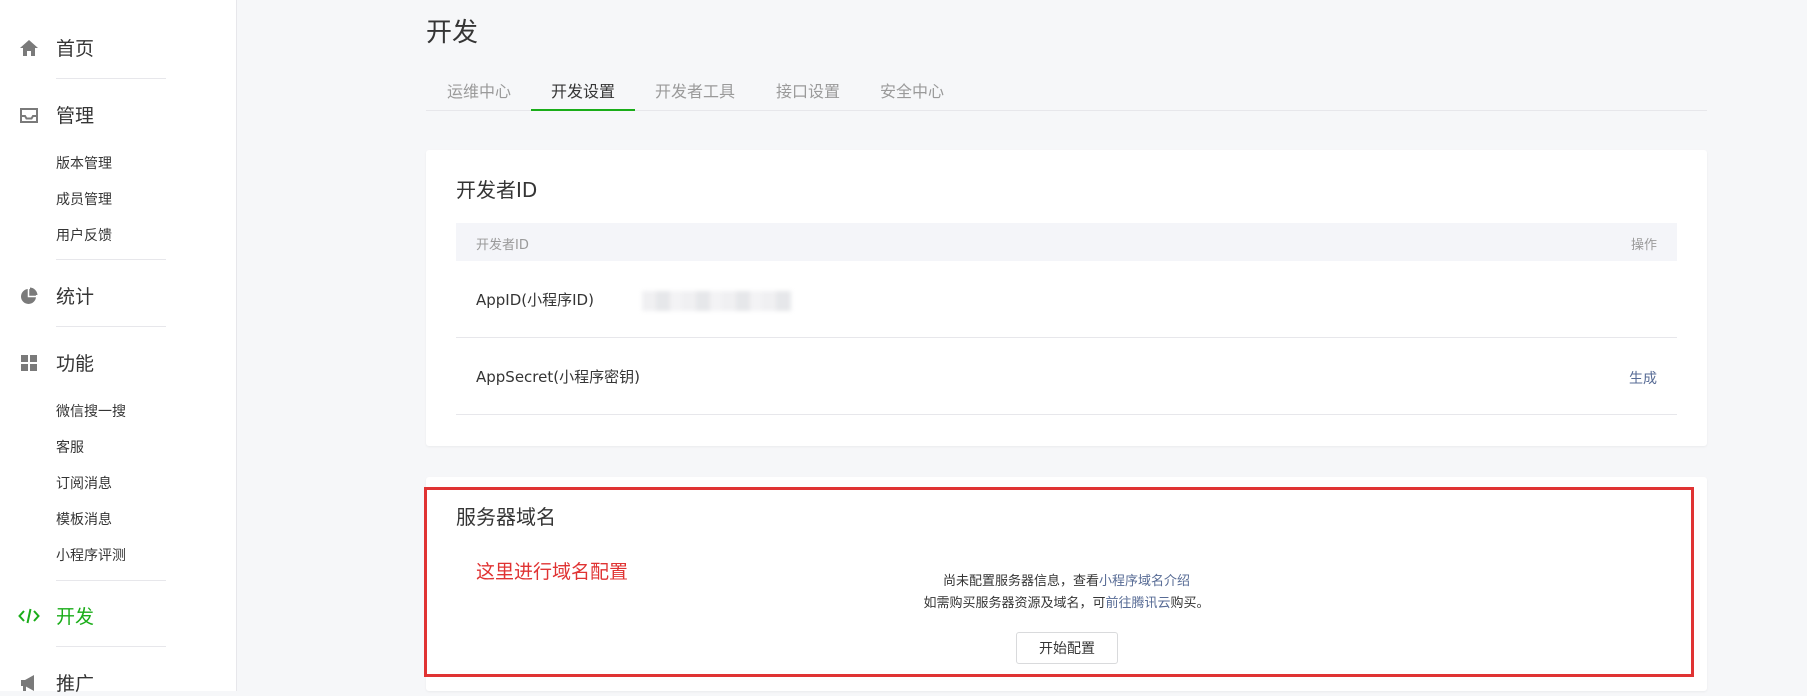 Image resolution: width=1807 pixels, height=696 pixels. What do you see at coordinates (912, 90) in the screenshot?
I see `tab-security: 安全中心` at bounding box center [912, 90].